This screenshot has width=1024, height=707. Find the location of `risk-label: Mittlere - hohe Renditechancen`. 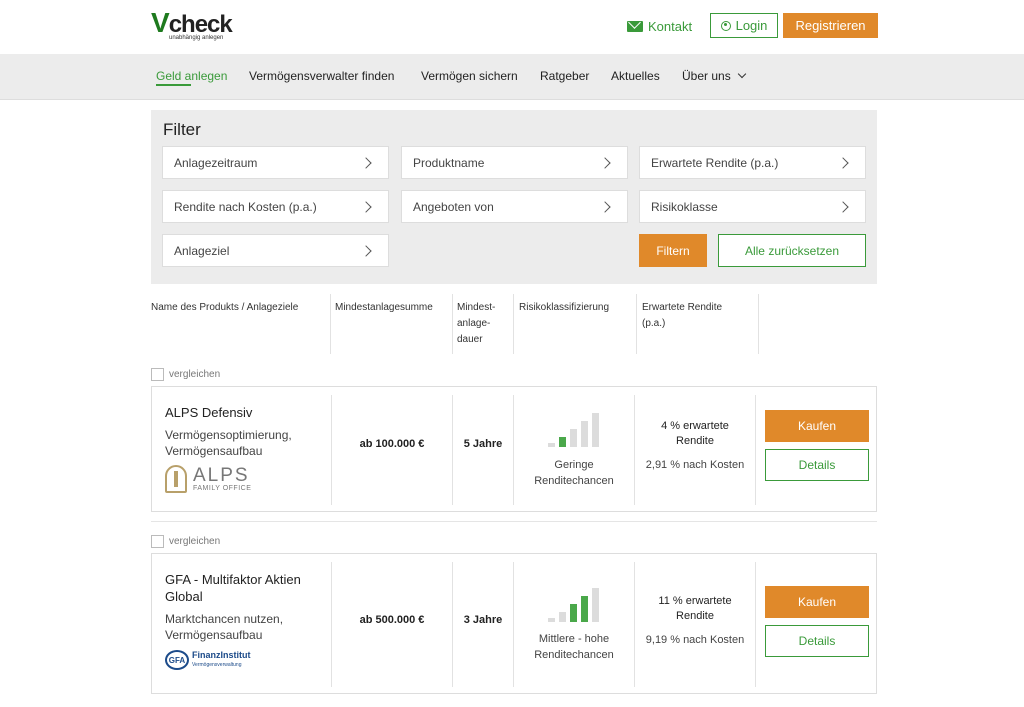

risk-label: Mittlere - hohe Renditechancen is located at coordinates (574, 647).